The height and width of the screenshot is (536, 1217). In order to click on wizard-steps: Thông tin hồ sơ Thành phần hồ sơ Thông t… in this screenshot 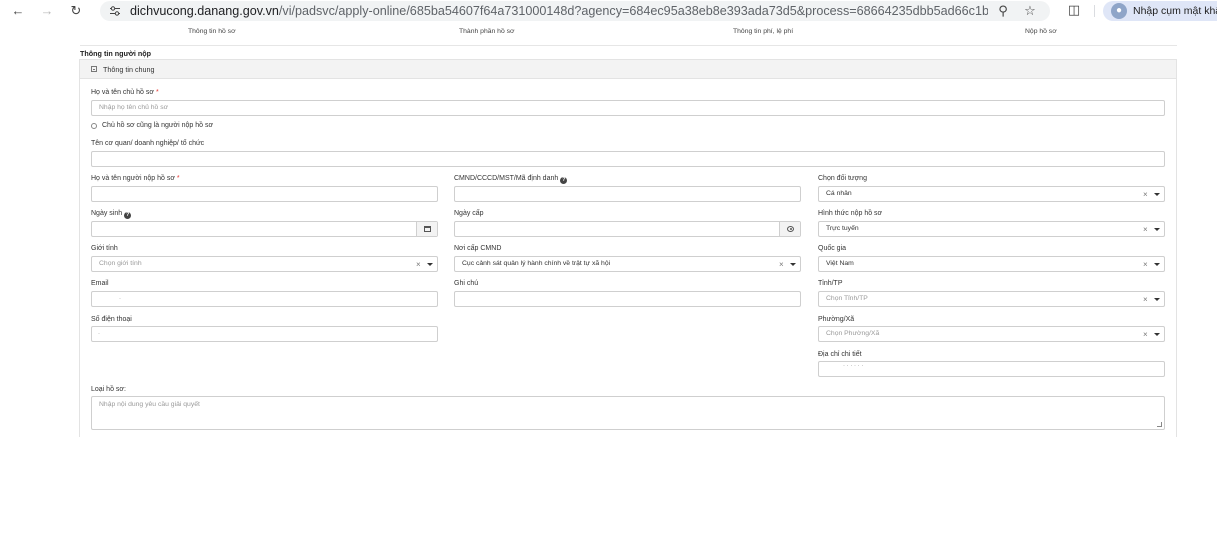, I will do `click(628, 34)`.